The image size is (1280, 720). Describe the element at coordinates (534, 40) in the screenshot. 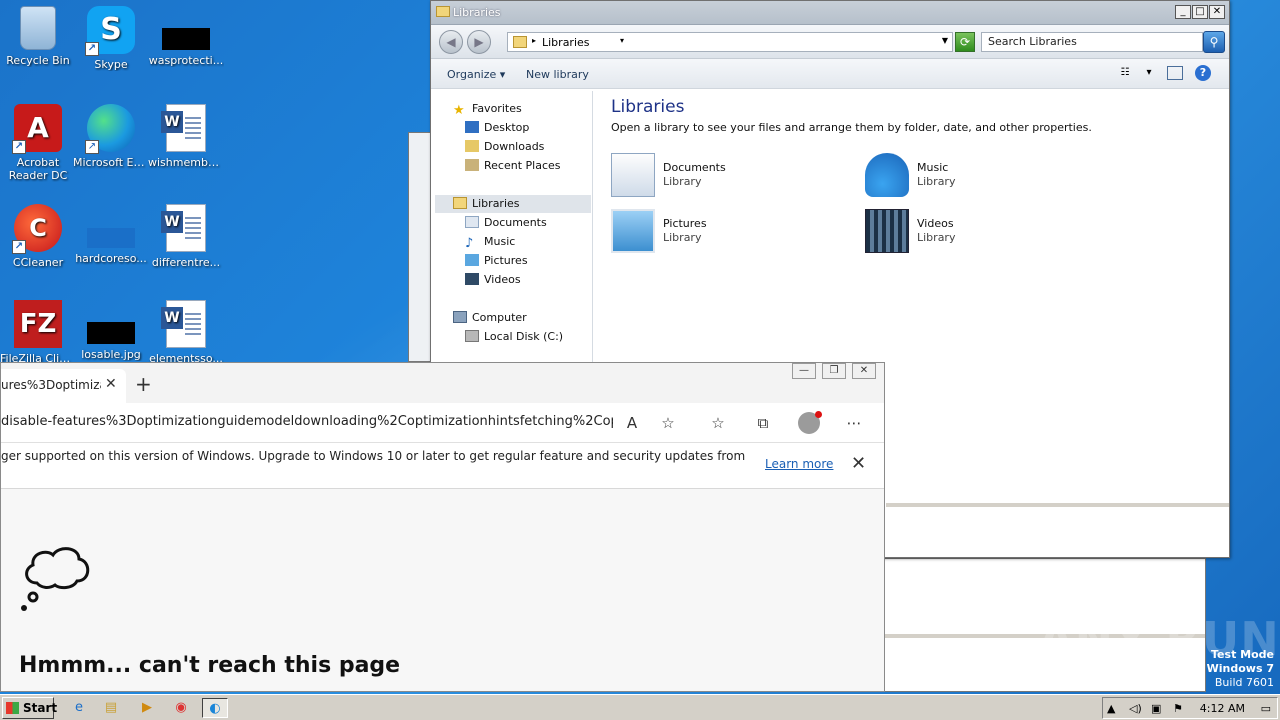

I see `chevron-right-icon: ▸` at that location.